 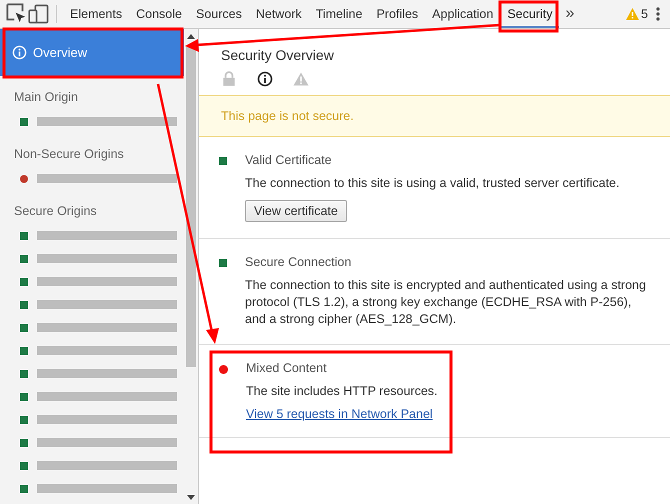 I want to click on panel-tab: Application, so click(x=462, y=14).